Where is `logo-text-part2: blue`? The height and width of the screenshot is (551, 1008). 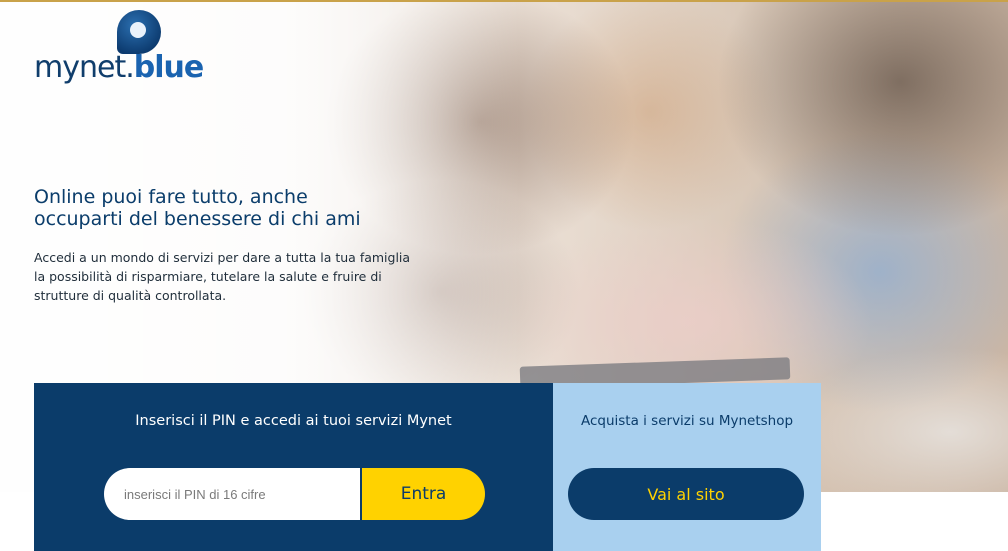 logo-text-part2: blue is located at coordinates (168, 67).